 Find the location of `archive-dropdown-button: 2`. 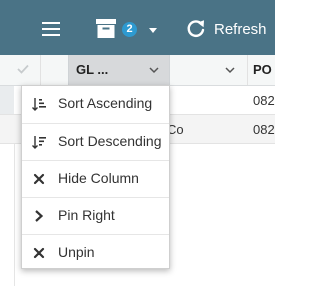

archive-dropdown-button: 2 is located at coordinates (127, 29).